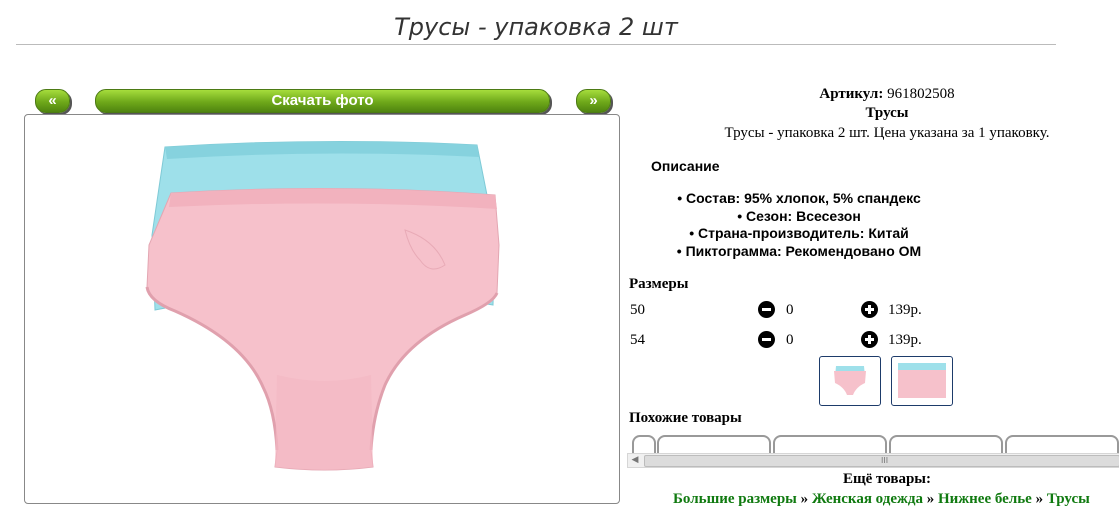  Describe the element at coordinates (593, 101) in the screenshot. I see `next-photo-button: »` at that location.